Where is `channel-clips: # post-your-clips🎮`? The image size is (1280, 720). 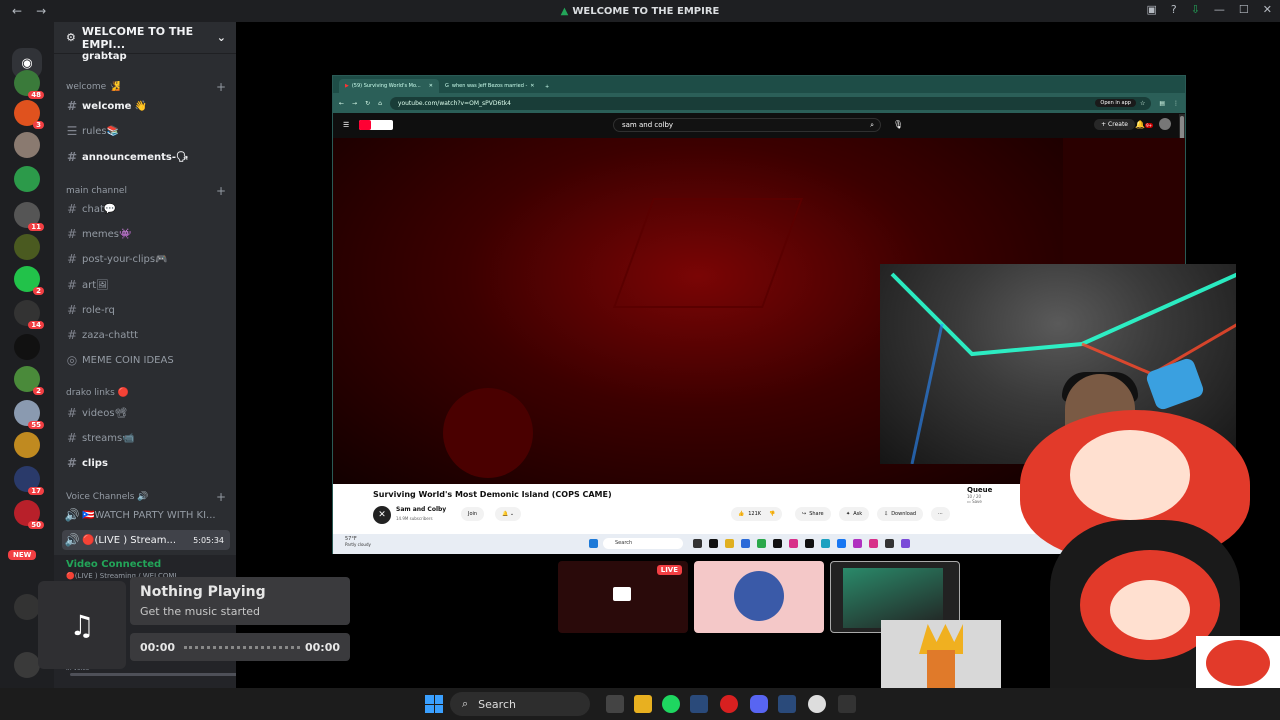
channel-clips: # post-your-clips🎮 is located at coordinates (146, 259).